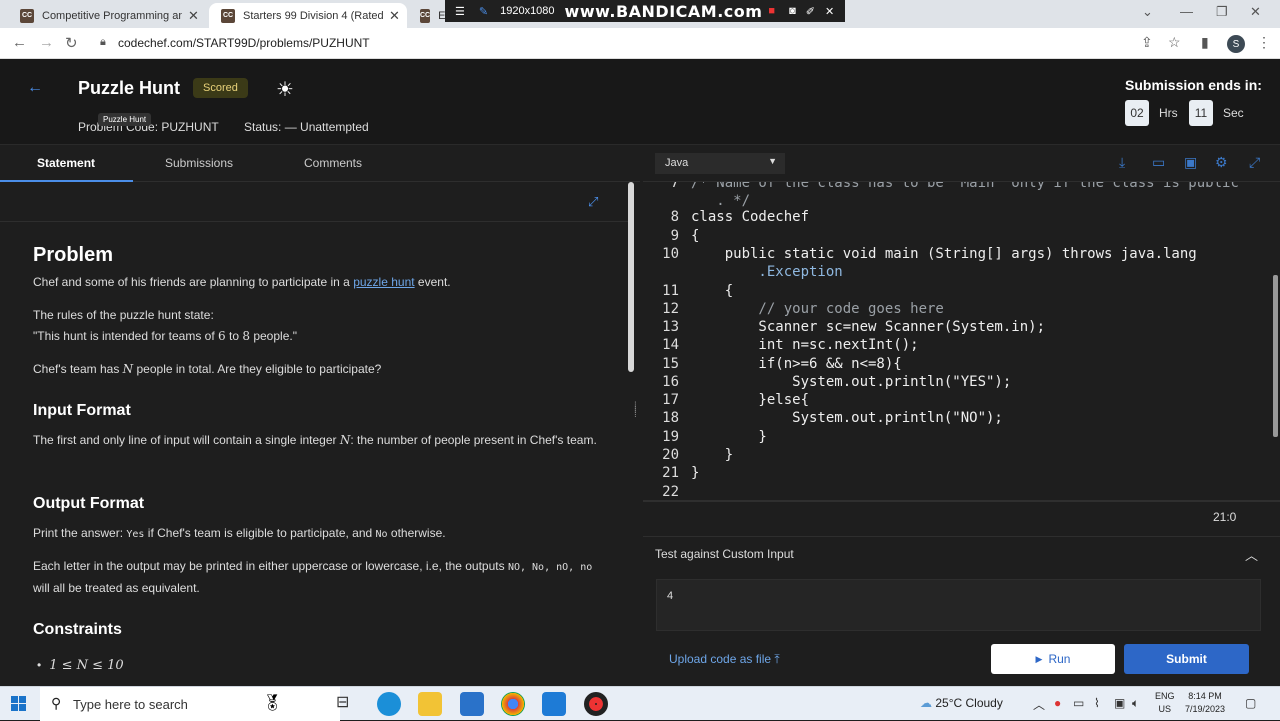 The height and width of the screenshot is (721, 1280). I want to click on save-icon: ▣, so click(1190, 162).